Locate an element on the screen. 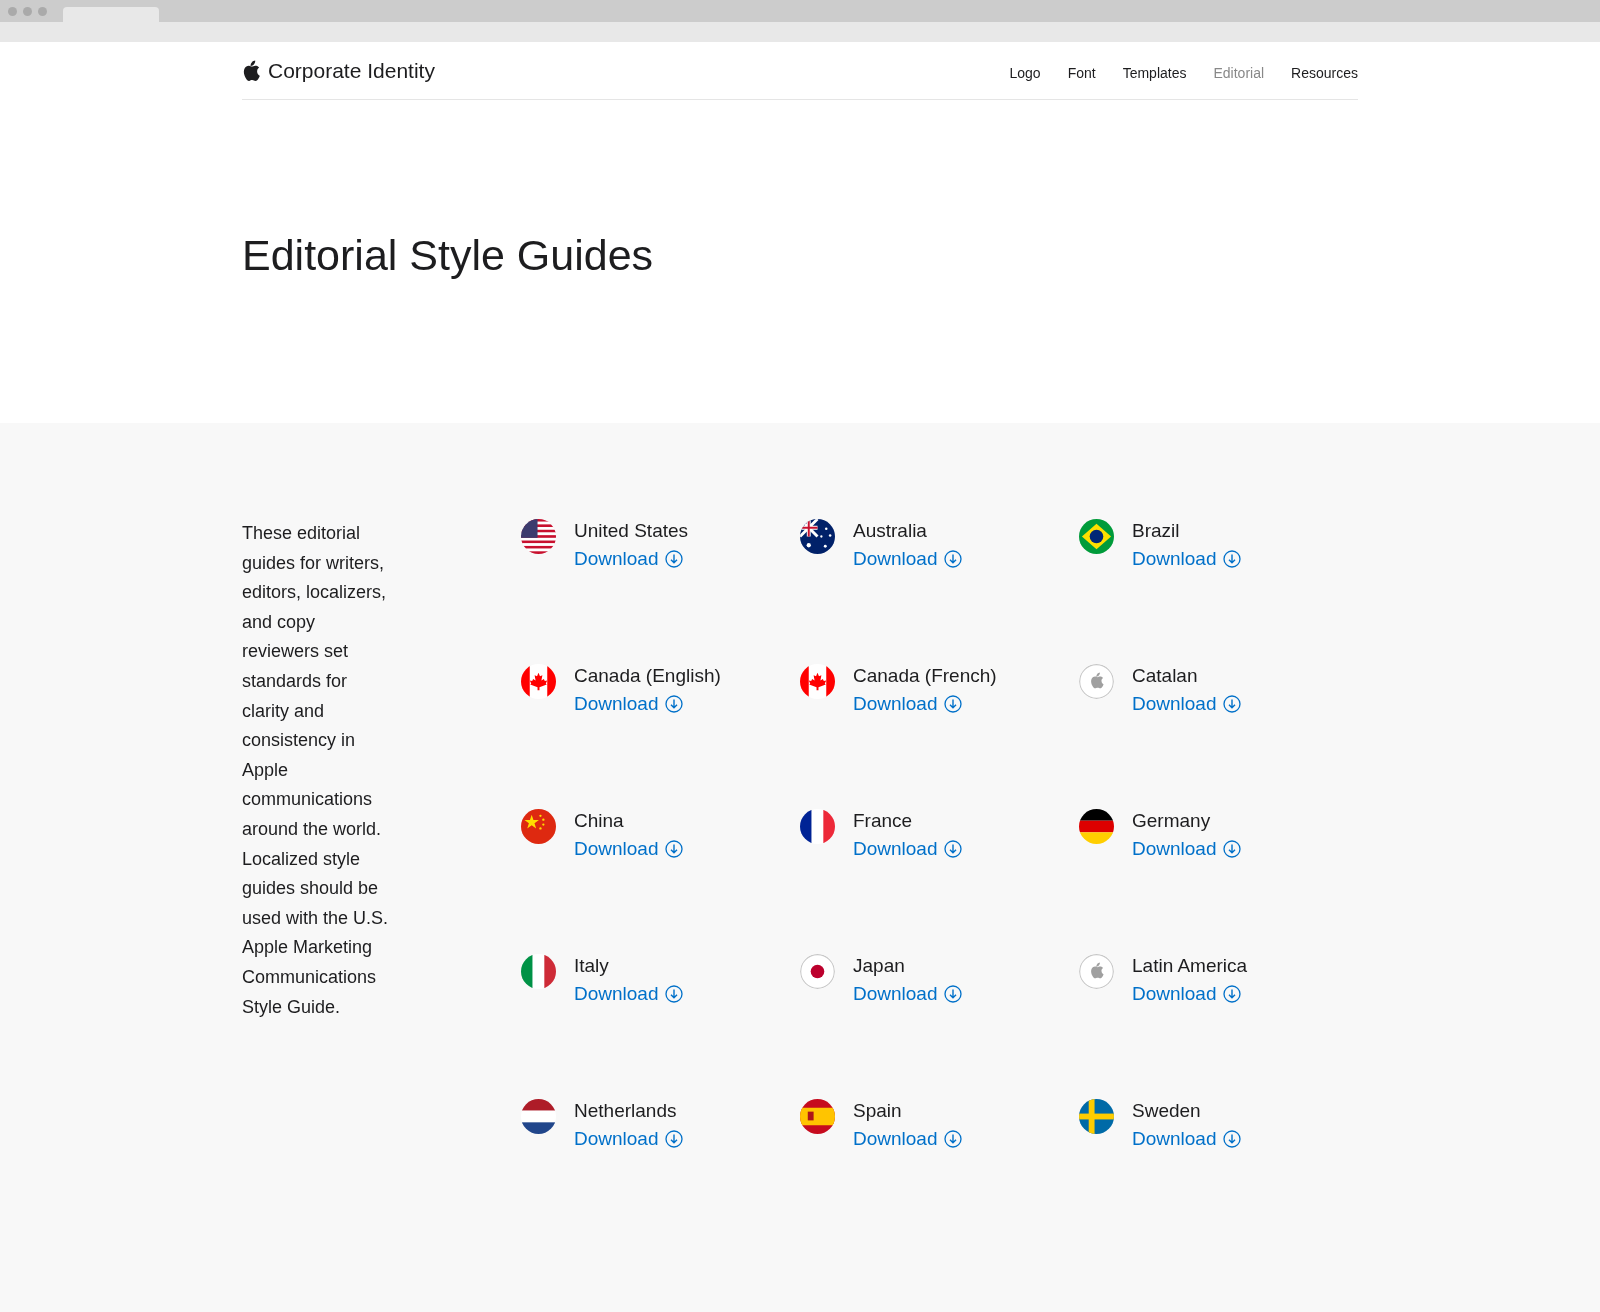 This screenshot has width=1600, height=1312. intro-paragraph: These editorial guides for writers, editors, localizers, and copy reviewers set standards for clarity and consistency in Apple communications around the world. Localized style guides should be used with the U.S. Apple Marketing Communications Style Guide. is located at coordinates (316, 770).